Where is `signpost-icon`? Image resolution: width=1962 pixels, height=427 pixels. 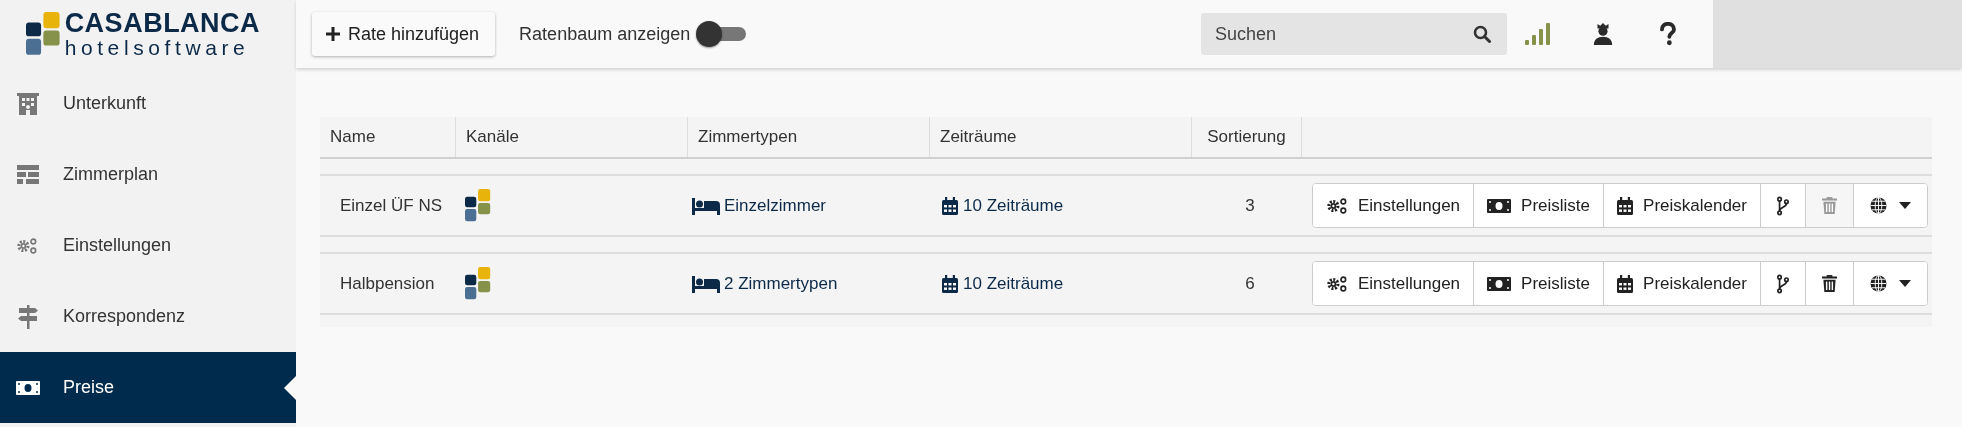
signpost-icon is located at coordinates (28, 316).